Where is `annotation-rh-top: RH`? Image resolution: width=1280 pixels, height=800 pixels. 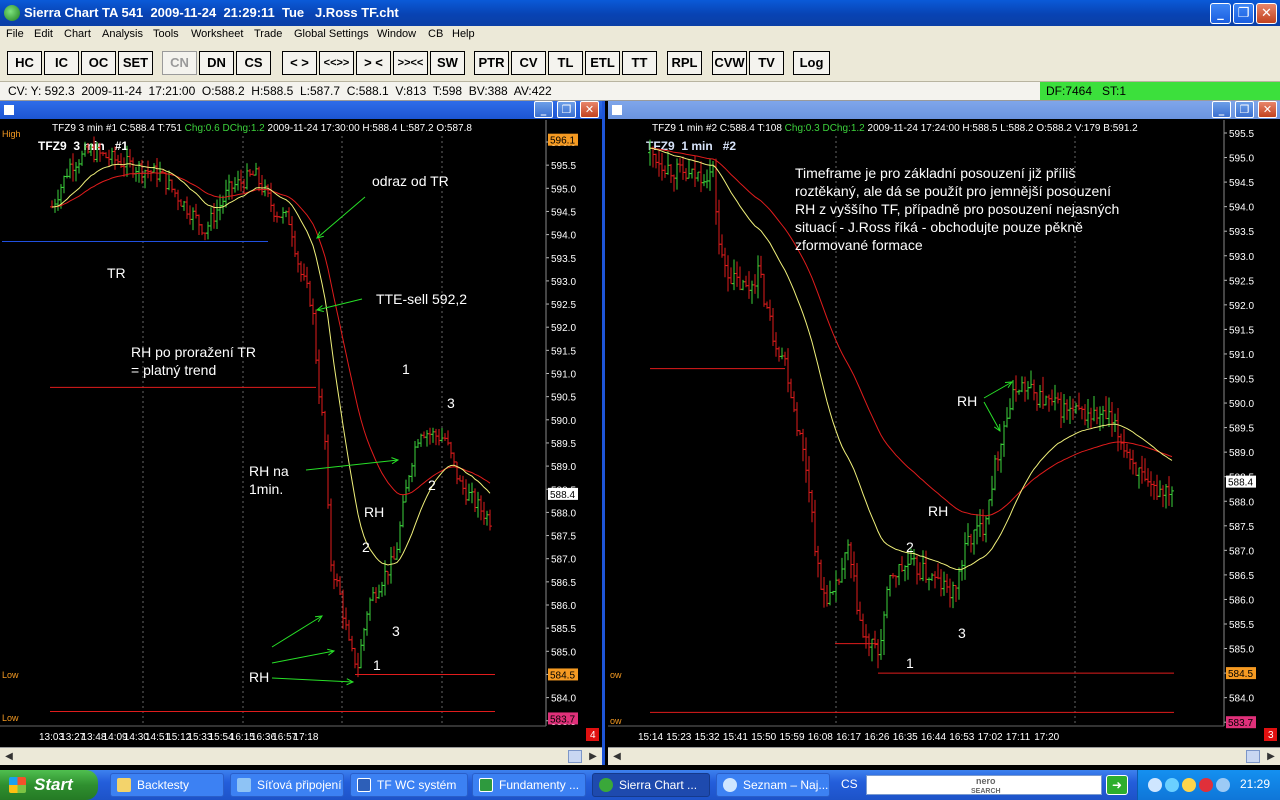 annotation-rh-top: RH is located at coordinates (967, 401).